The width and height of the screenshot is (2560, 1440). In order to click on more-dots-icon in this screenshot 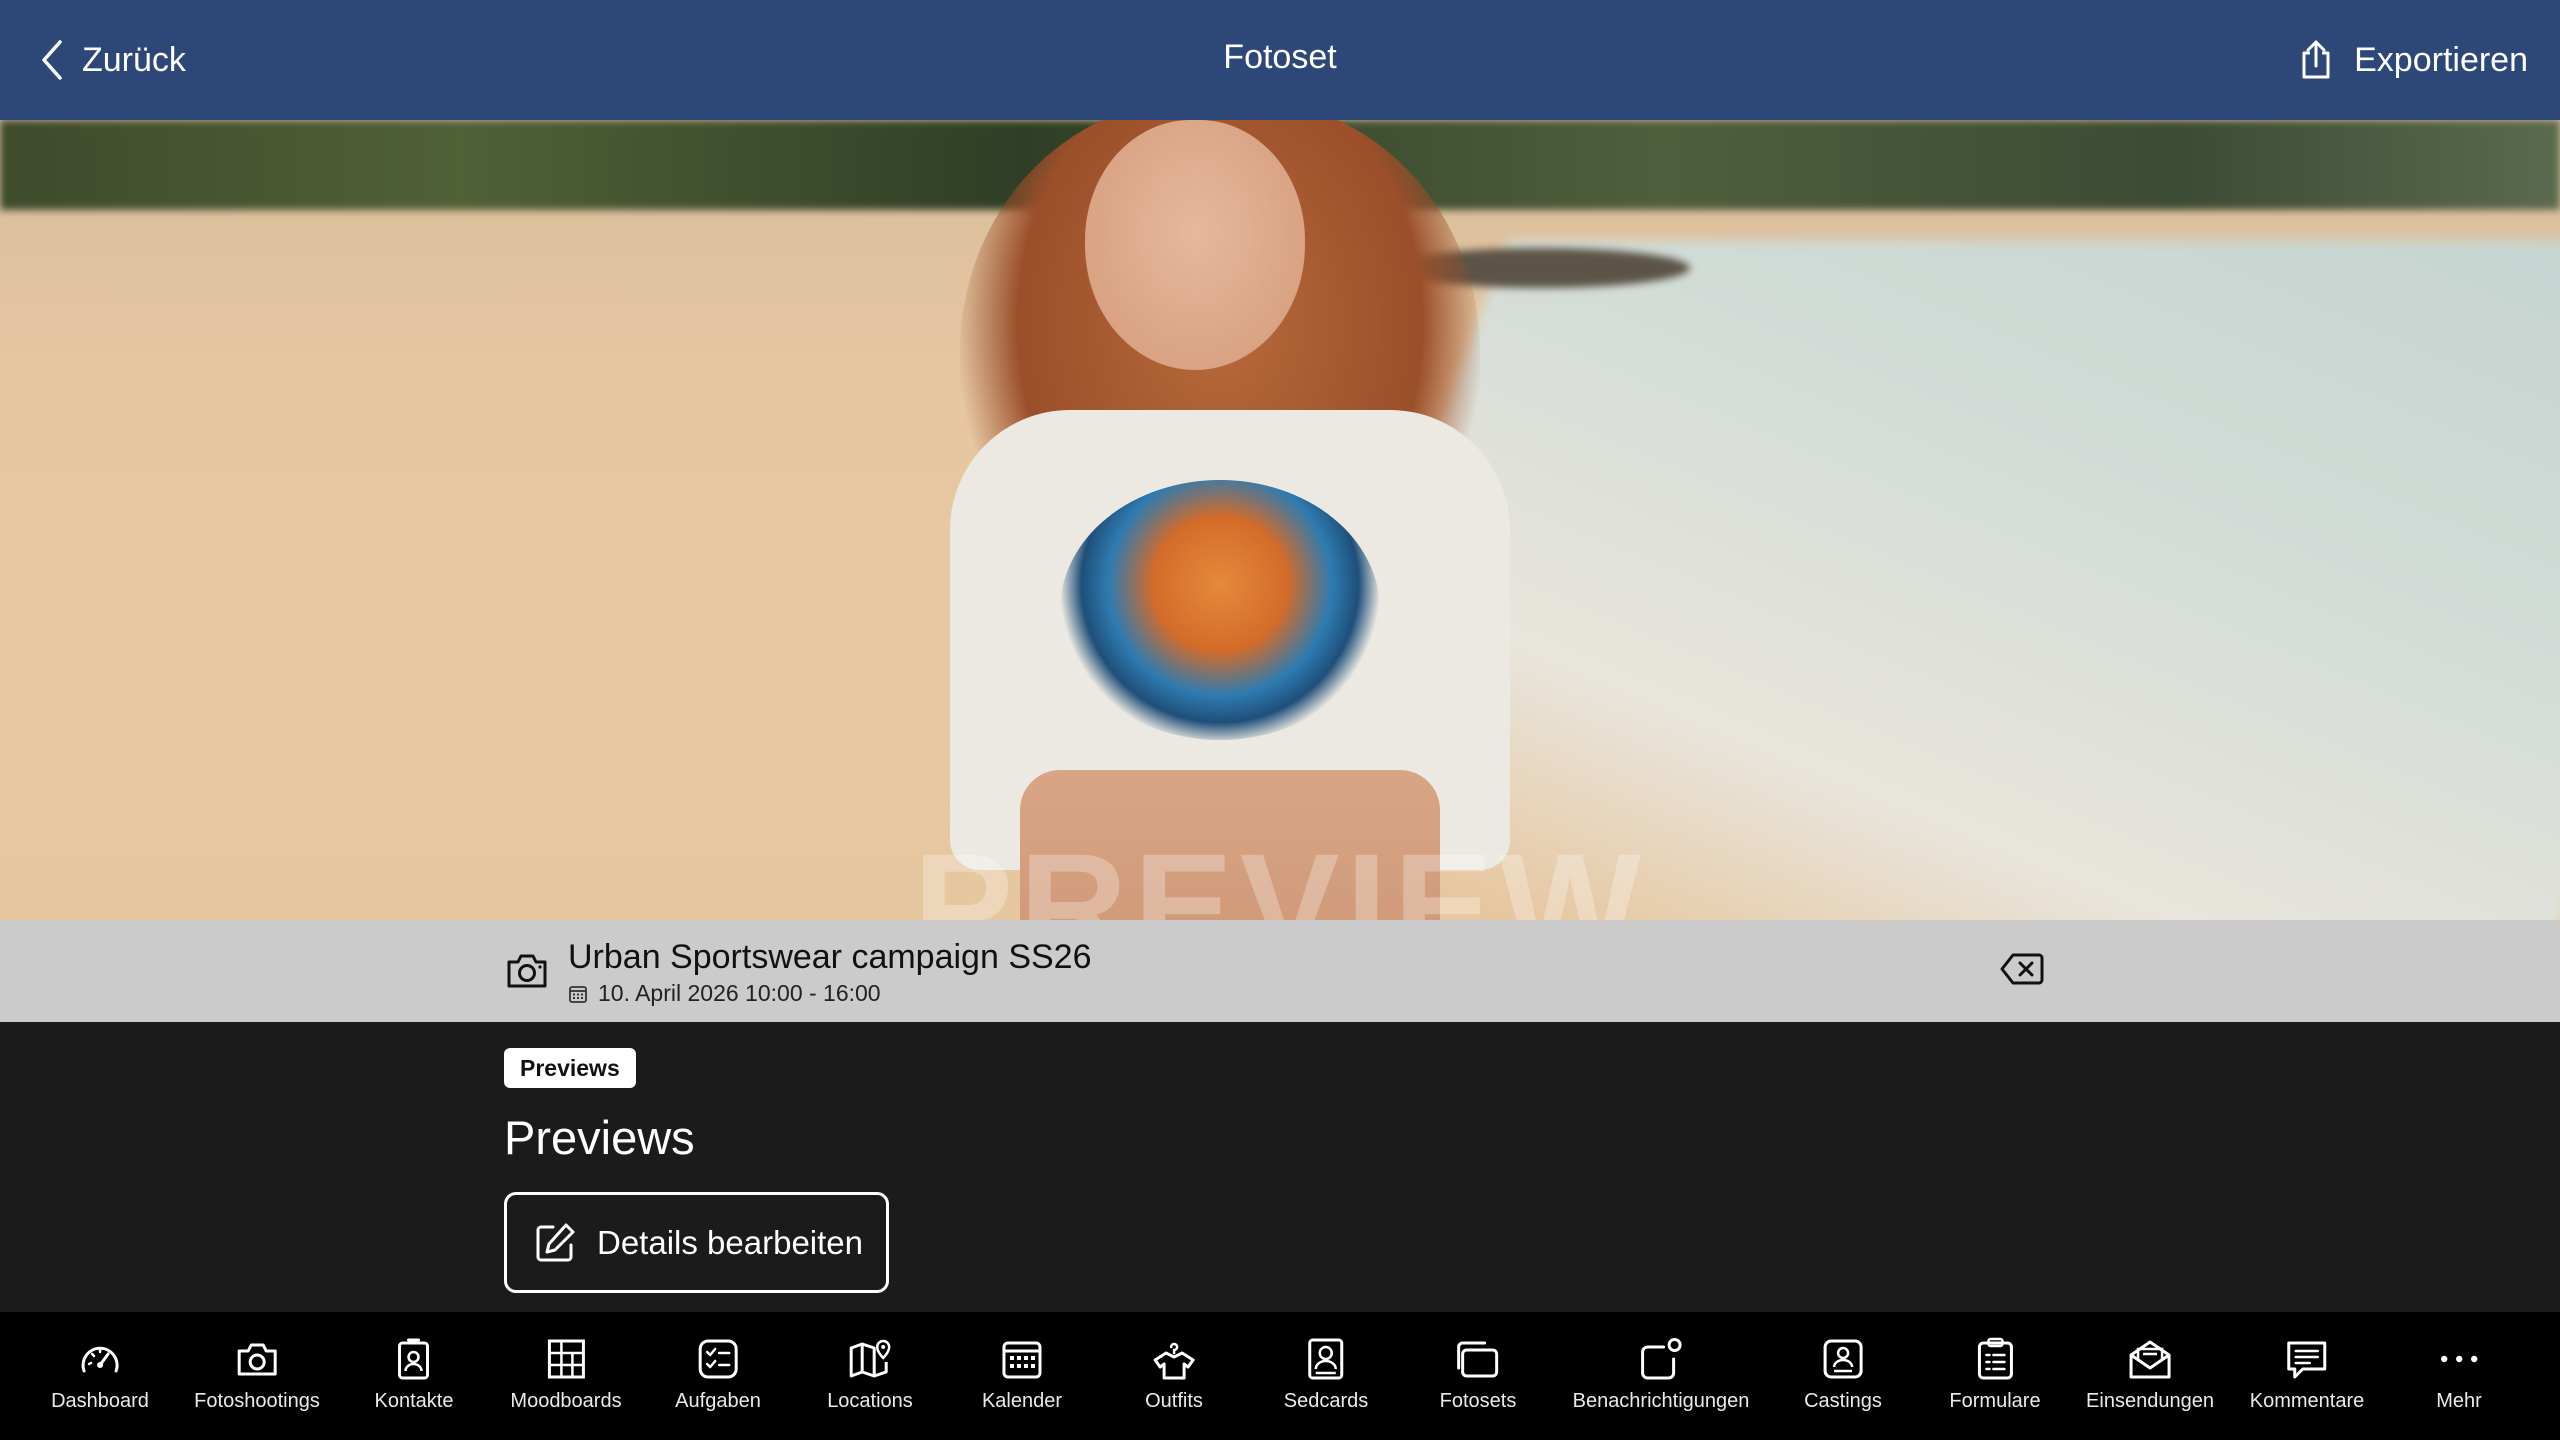, I will do `click(2459, 1359)`.